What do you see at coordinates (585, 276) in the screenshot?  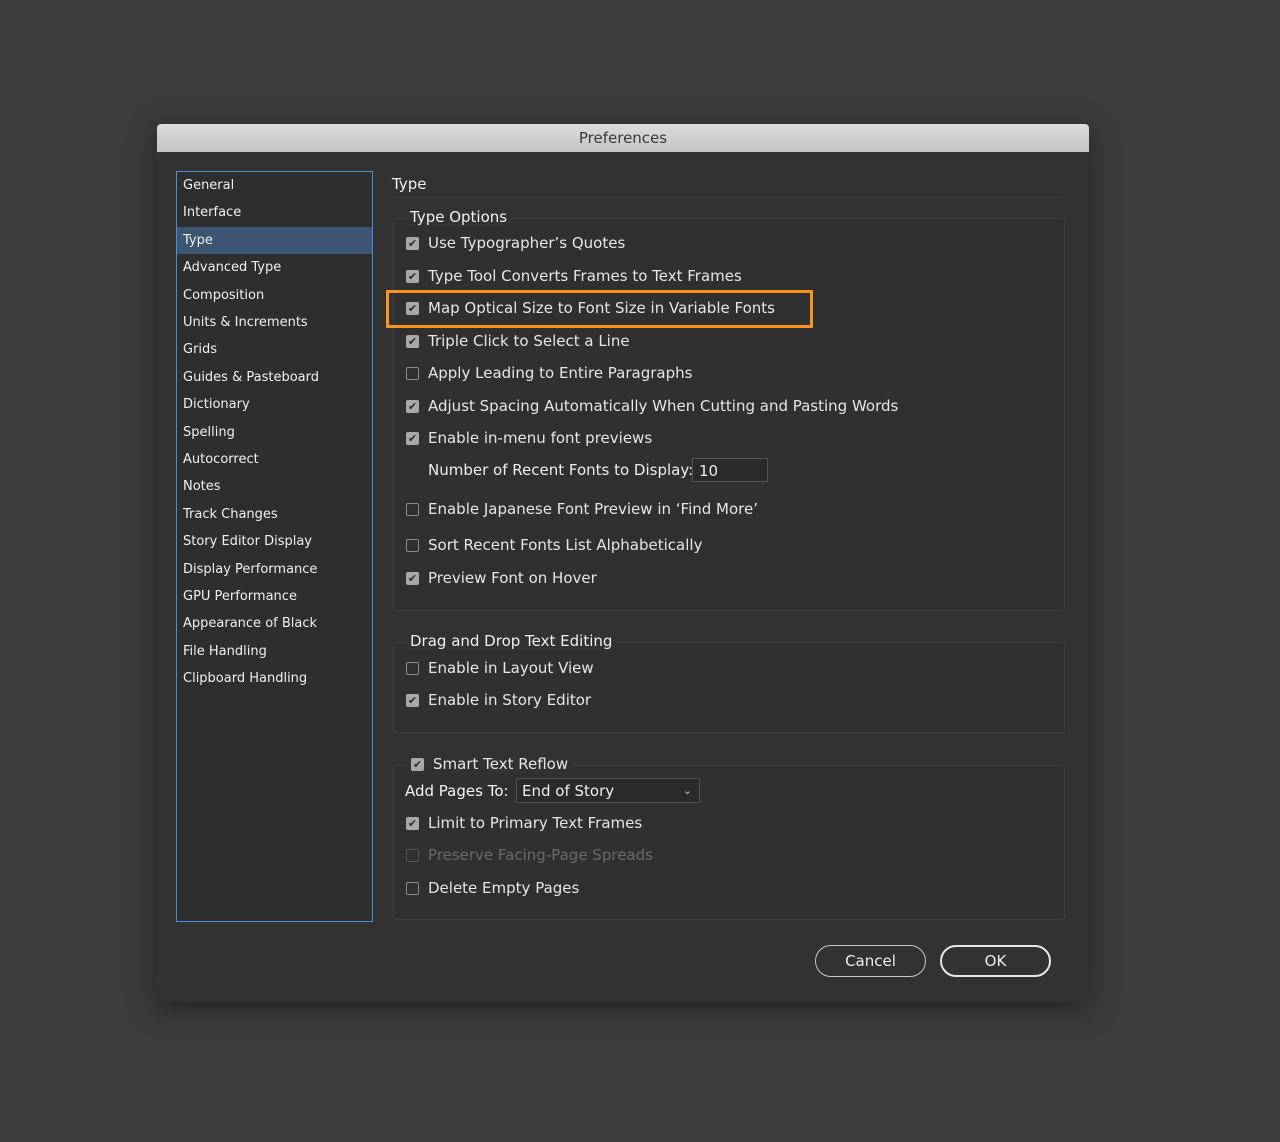 I see `option-label: Type Tool Converts Frames to Text Frames` at bounding box center [585, 276].